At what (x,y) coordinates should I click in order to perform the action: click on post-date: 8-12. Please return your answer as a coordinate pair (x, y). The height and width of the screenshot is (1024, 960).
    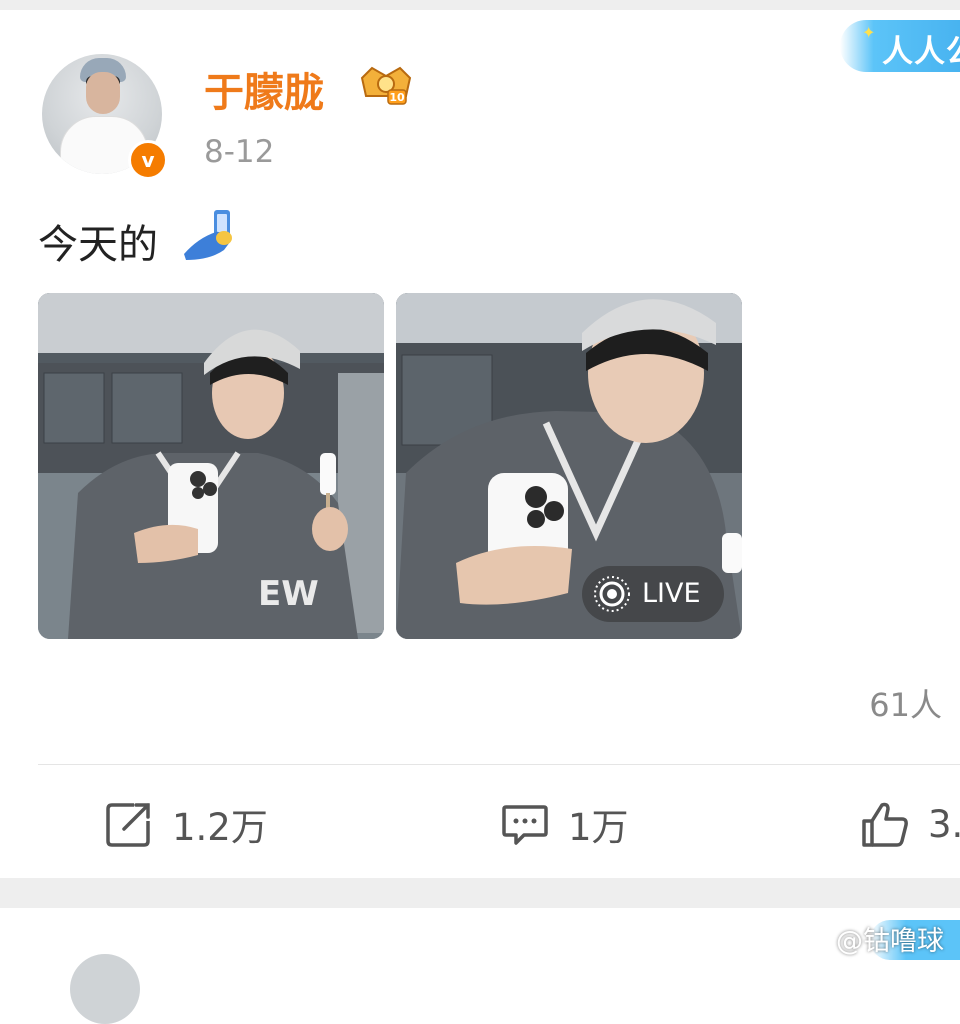
    Looking at the image, I should click on (239, 152).